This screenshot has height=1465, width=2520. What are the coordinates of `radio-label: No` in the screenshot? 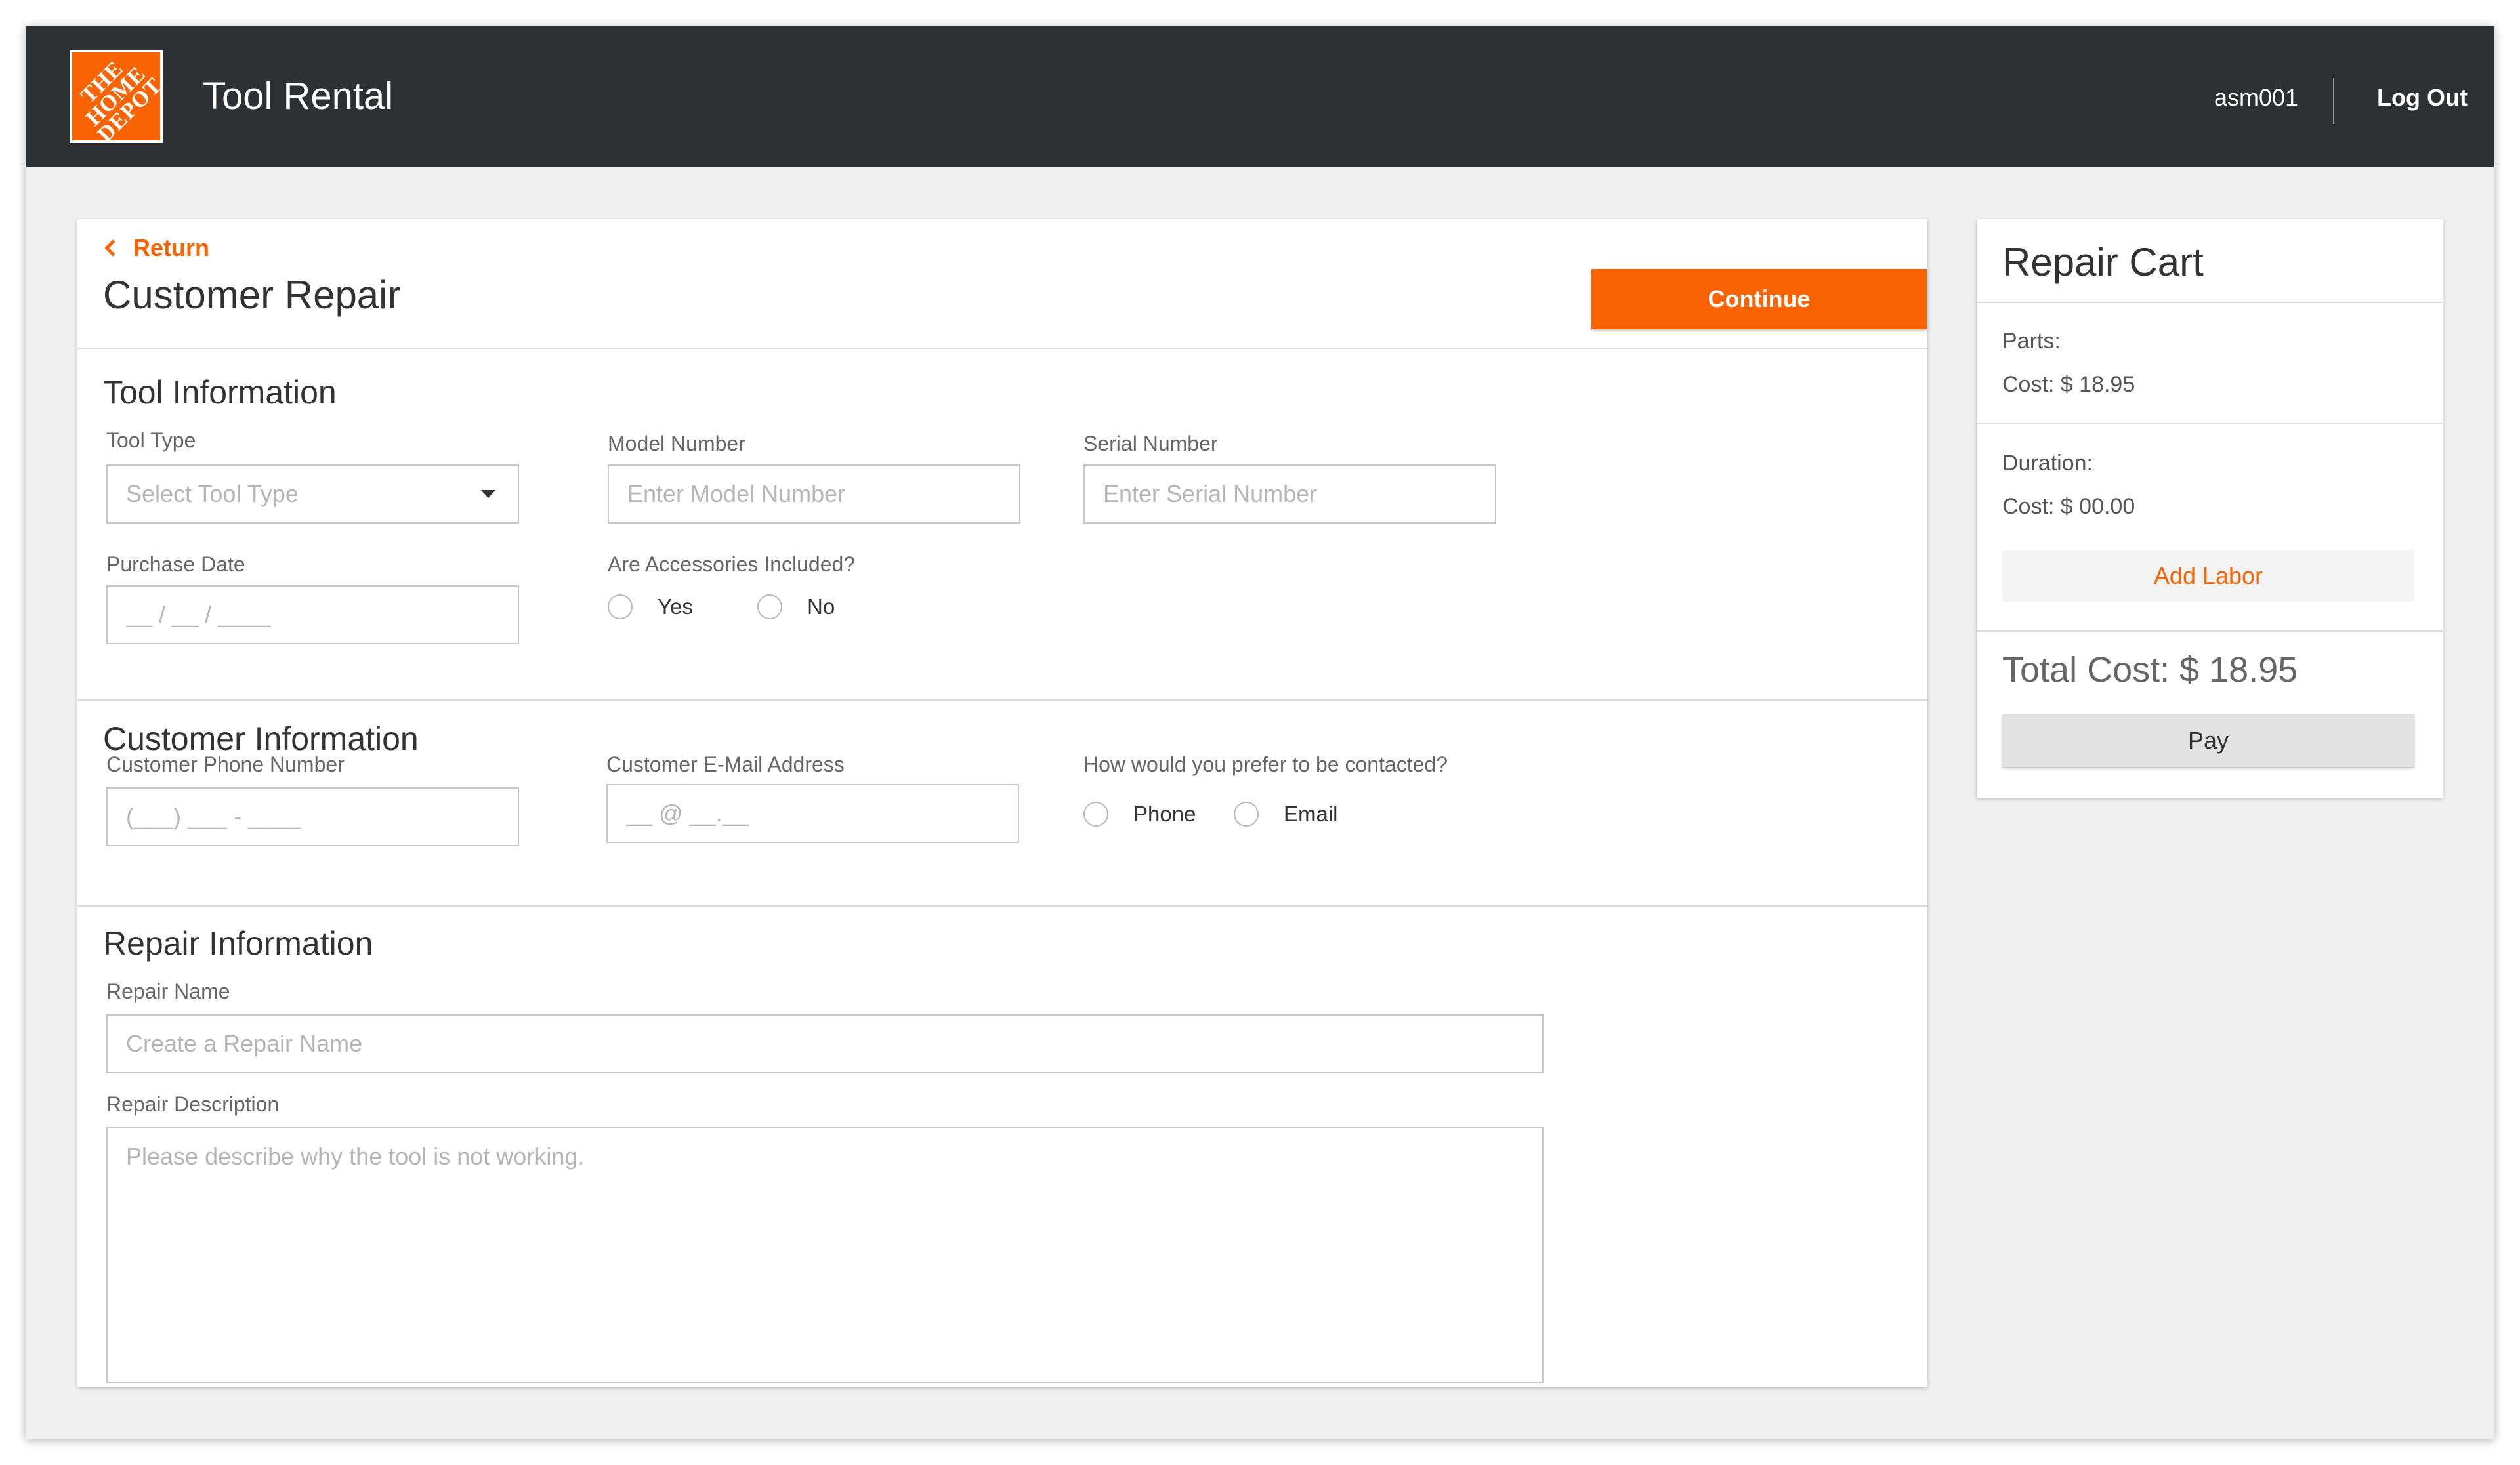 It's located at (821, 606).